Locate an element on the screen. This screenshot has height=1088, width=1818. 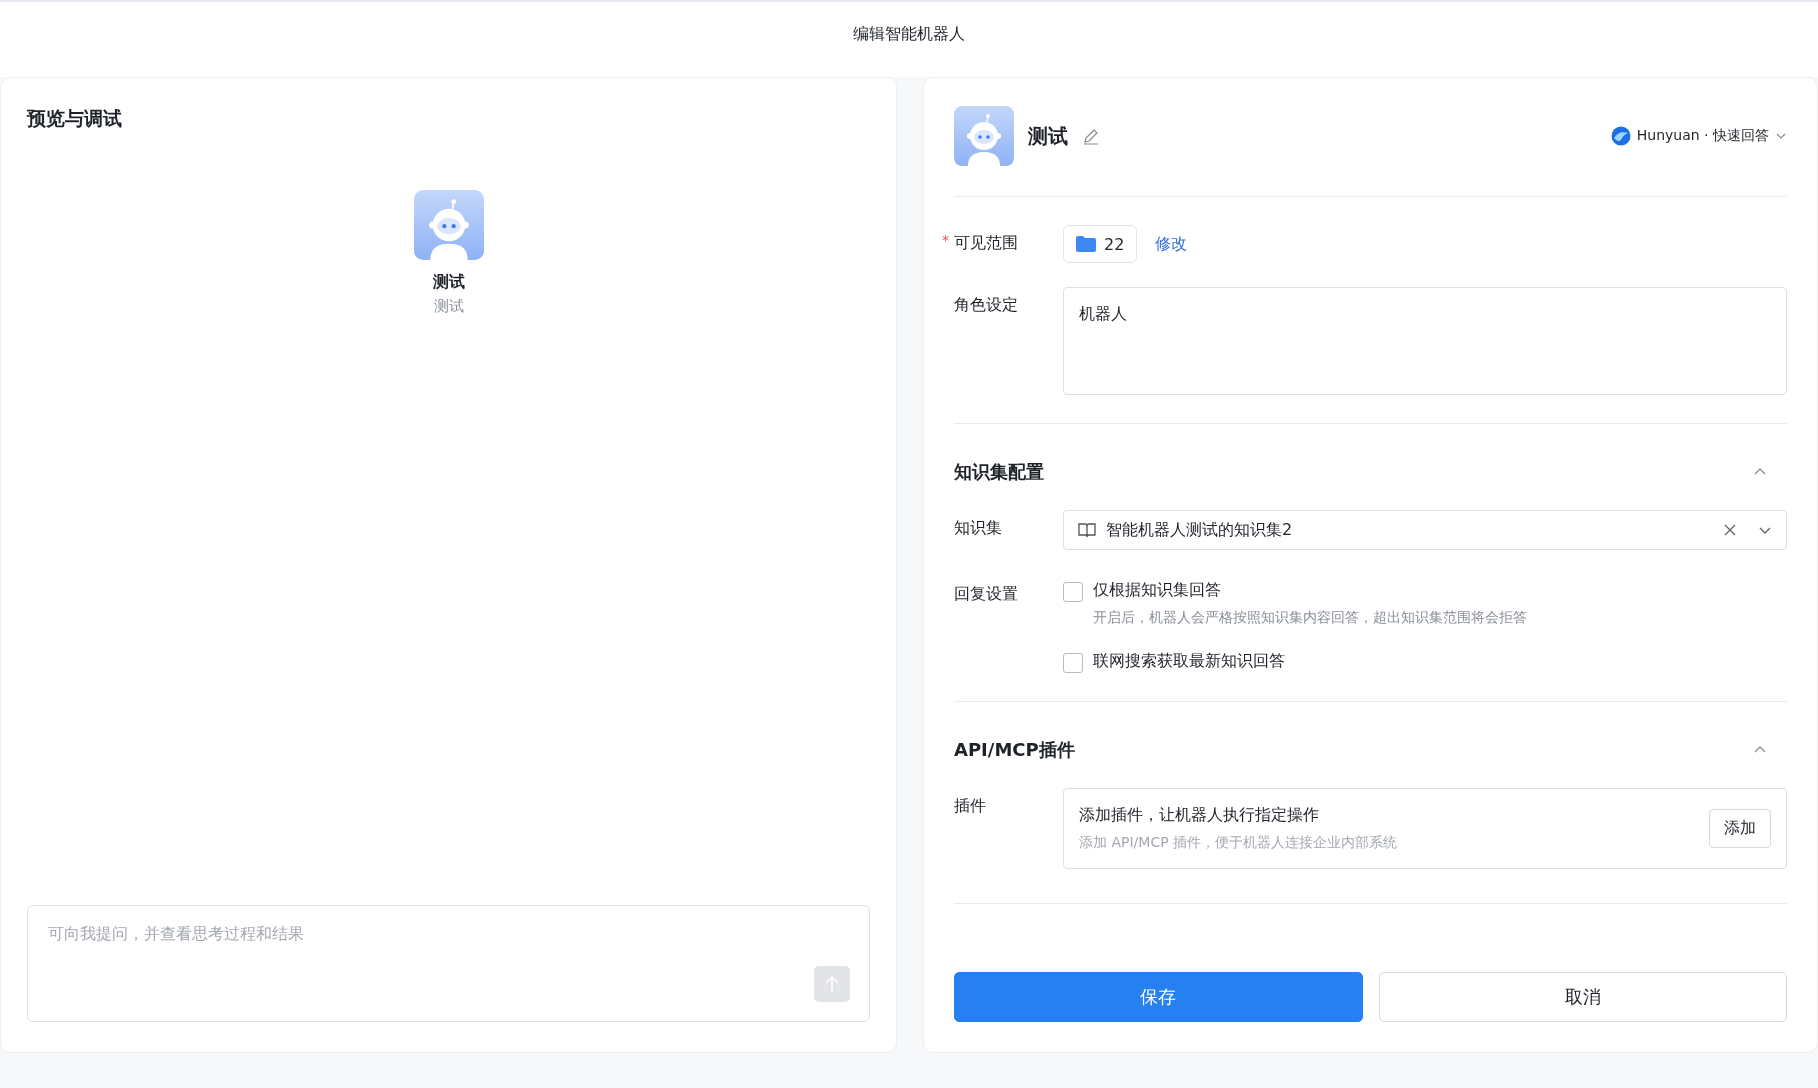
role-field: 机器人 is located at coordinates (1425, 341).